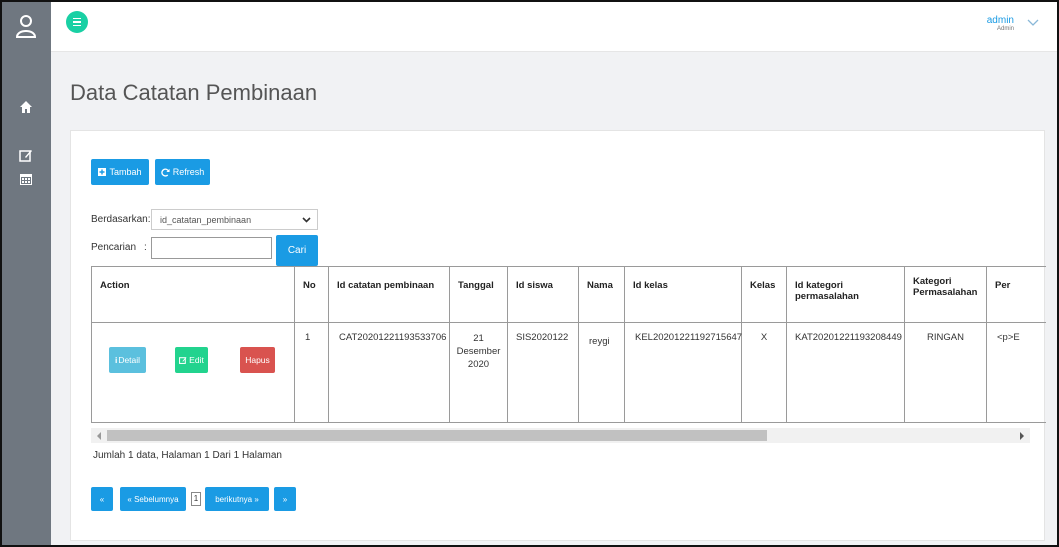 This screenshot has height=547, width=1059. Describe the element at coordinates (478, 364) in the screenshot. I see `tanggal-year: 2020` at that location.